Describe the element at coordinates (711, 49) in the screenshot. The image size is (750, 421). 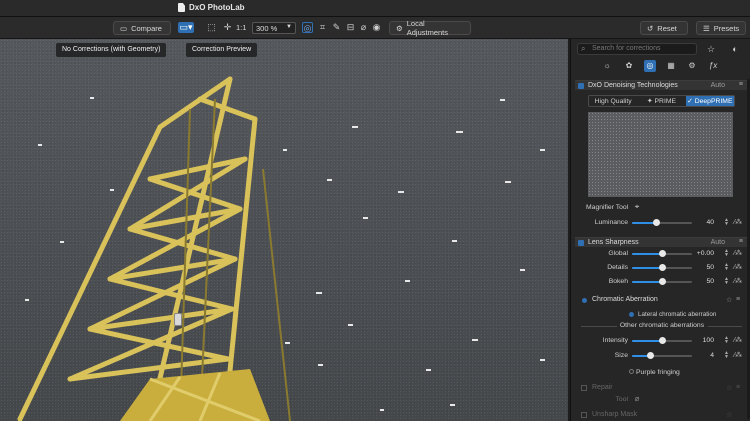
I see `star-icon: ☆` at that location.